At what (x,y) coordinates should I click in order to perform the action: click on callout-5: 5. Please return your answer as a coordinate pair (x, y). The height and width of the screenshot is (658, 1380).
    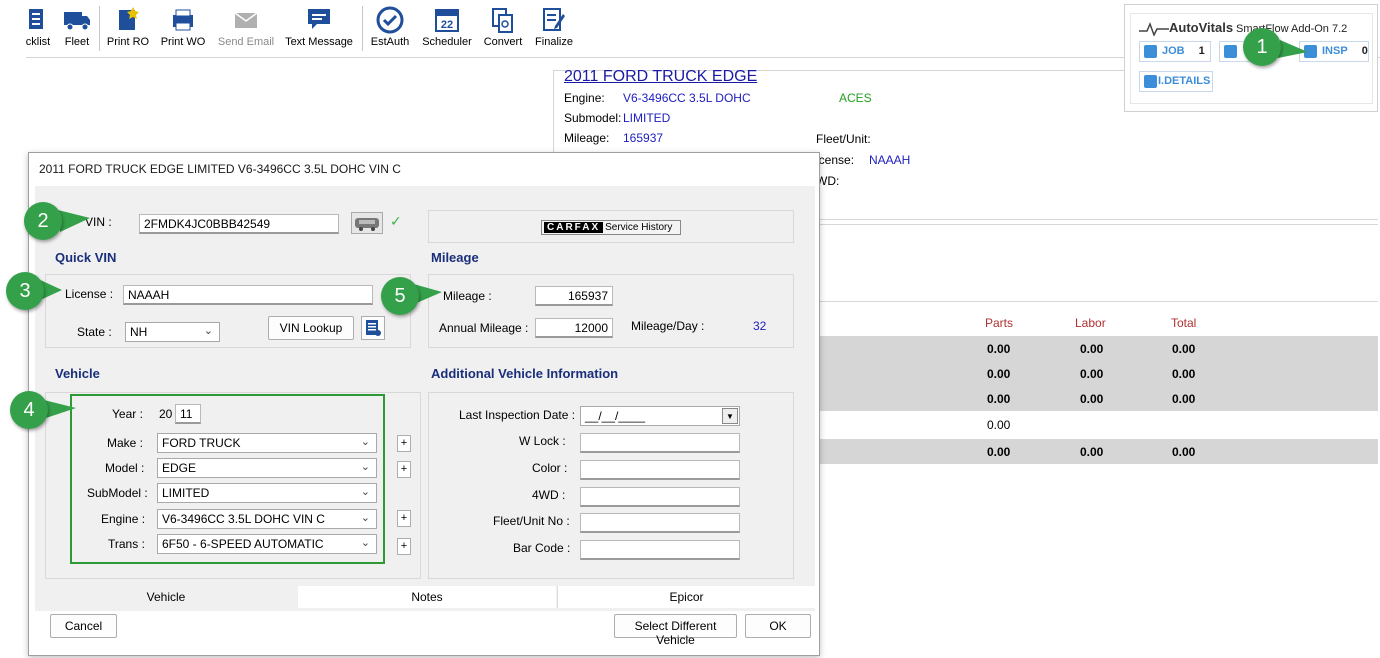
    Looking at the image, I should click on (400, 296).